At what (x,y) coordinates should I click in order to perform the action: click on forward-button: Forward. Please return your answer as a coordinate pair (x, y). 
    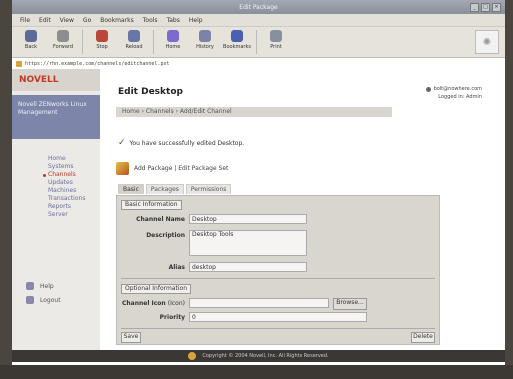
    Looking at the image, I should click on (63, 38).